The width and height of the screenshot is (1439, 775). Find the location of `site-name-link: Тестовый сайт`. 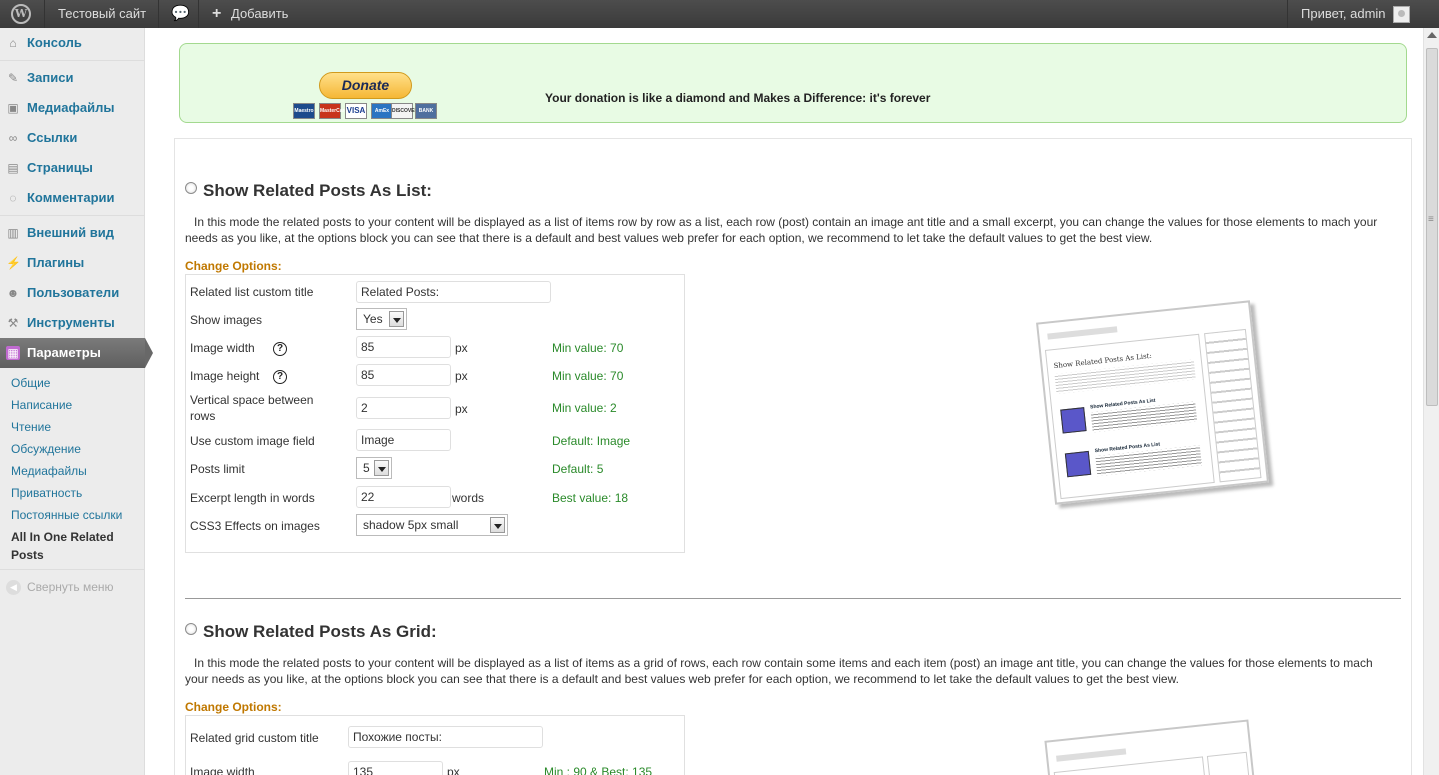

site-name-link: Тестовый сайт is located at coordinates (102, 14).